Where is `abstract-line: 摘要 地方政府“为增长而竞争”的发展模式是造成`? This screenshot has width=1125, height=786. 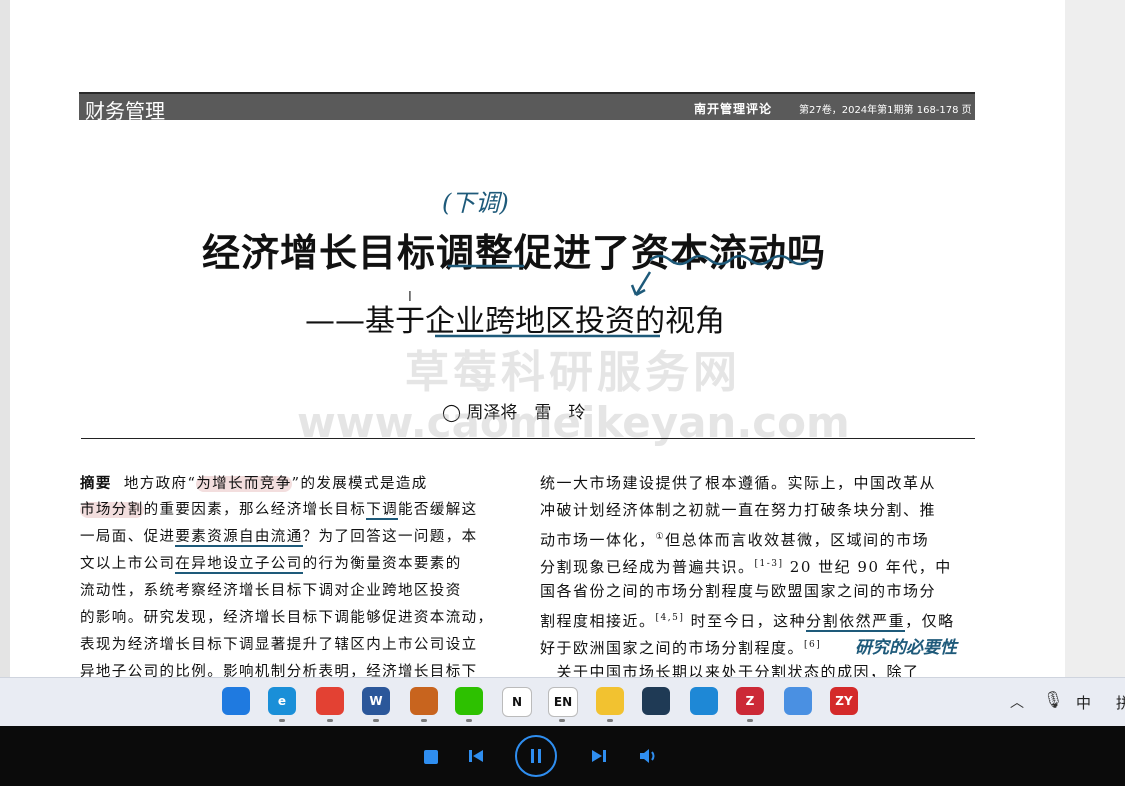 abstract-line: 摘要 地方政府“为增长而竞争”的发展模式是造成 is located at coordinates (300, 483).